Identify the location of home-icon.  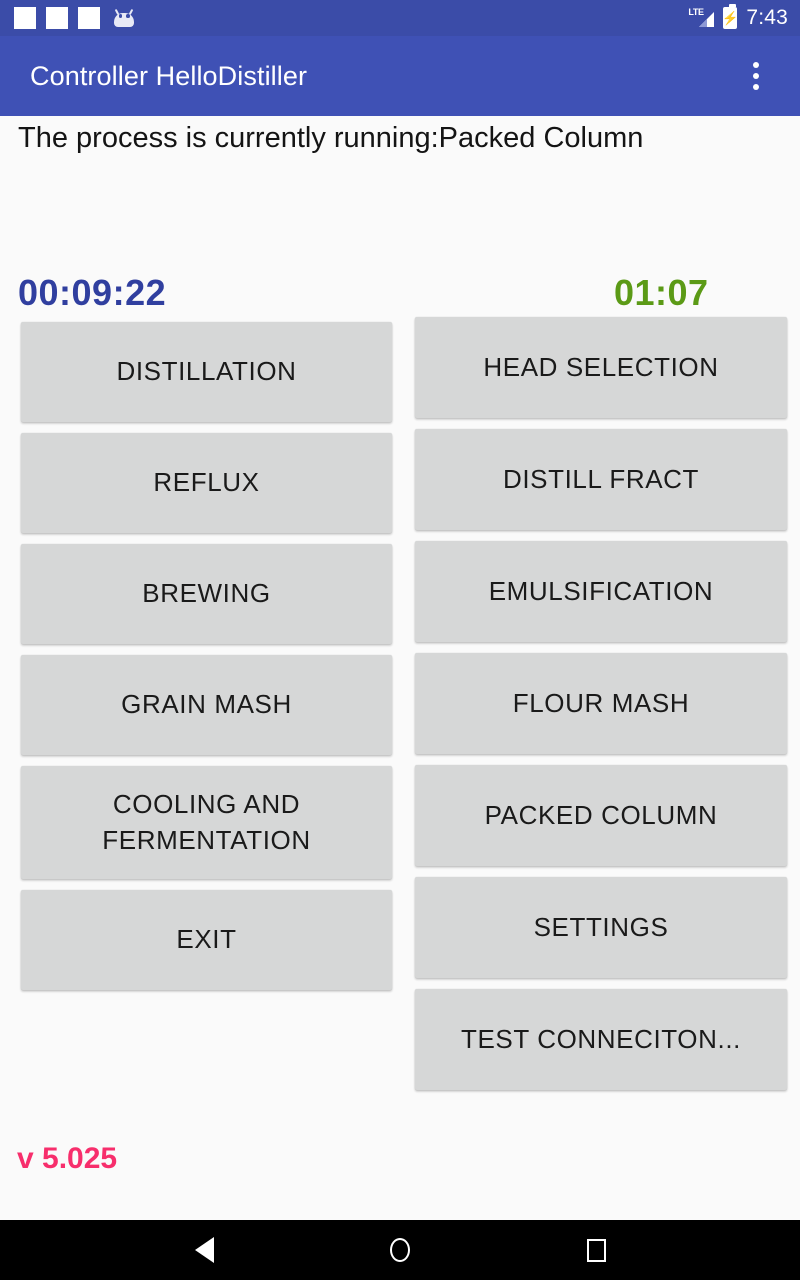
(400, 1250).